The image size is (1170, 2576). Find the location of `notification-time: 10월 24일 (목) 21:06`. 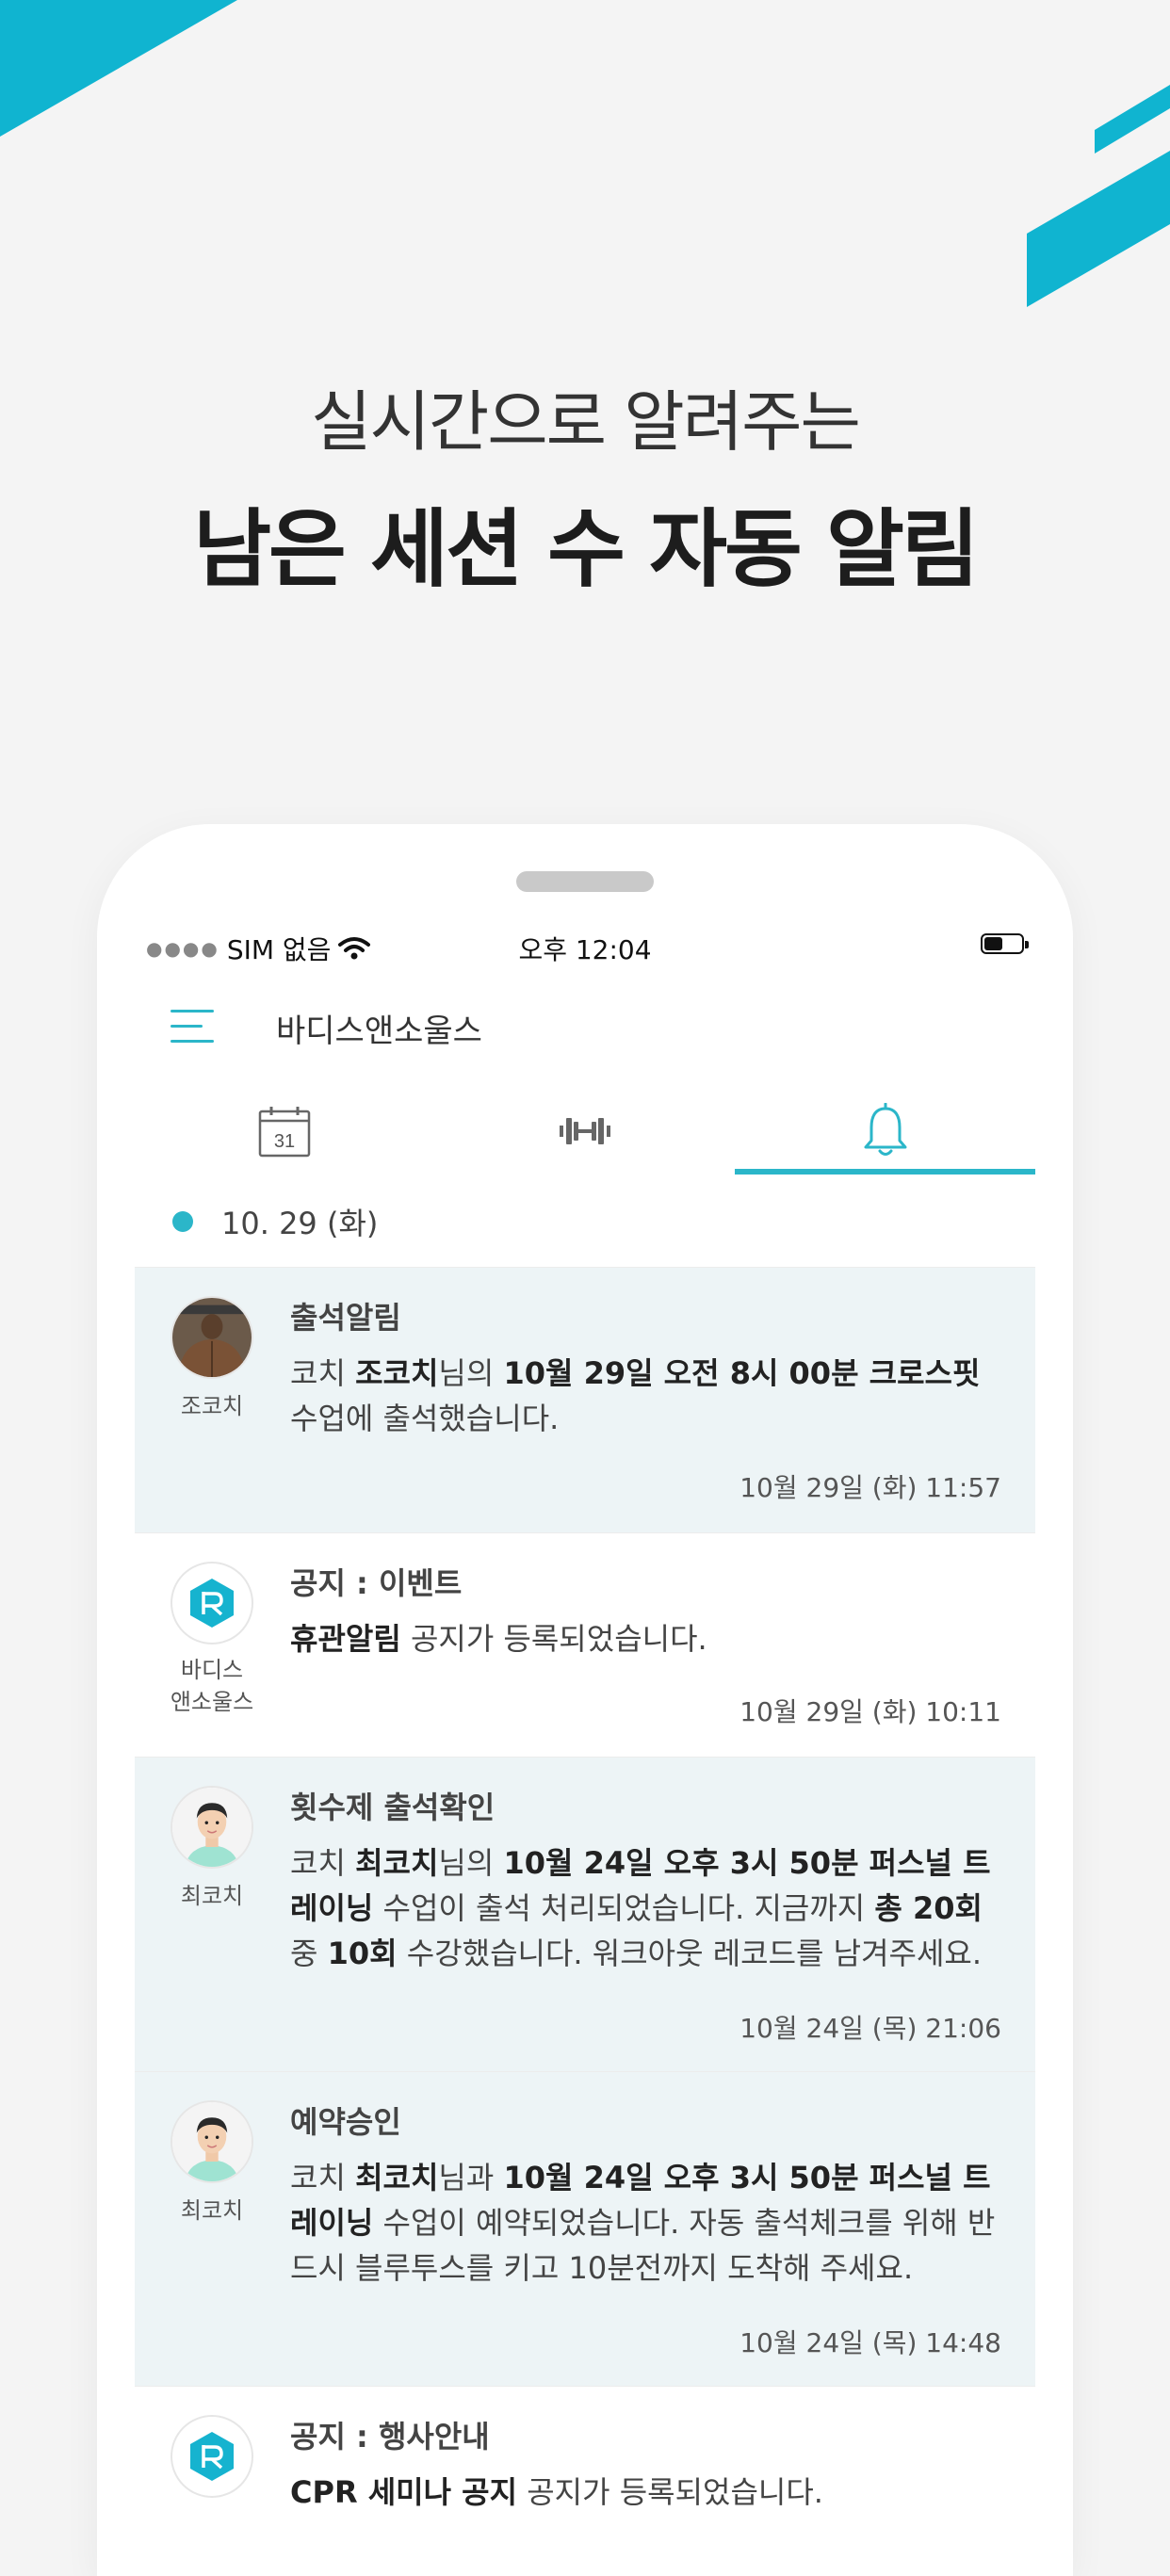

notification-time: 10월 24일 (목) 21:06 is located at coordinates (870, 2028).